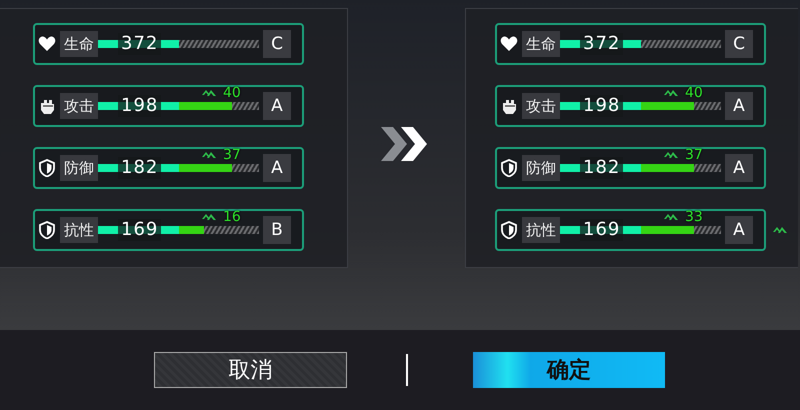 This screenshot has width=800, height=410. Describe the element at coordinates (694, 217) in the screenshot. I see `boost-value: 33` at that location.